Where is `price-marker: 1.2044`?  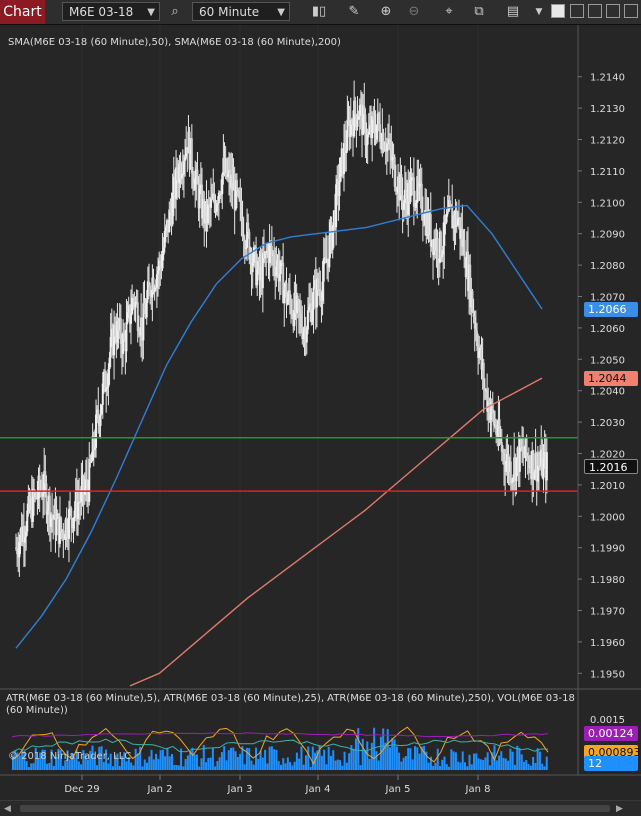 price-marker: 1.2044 is located at coordinates (611, 379).